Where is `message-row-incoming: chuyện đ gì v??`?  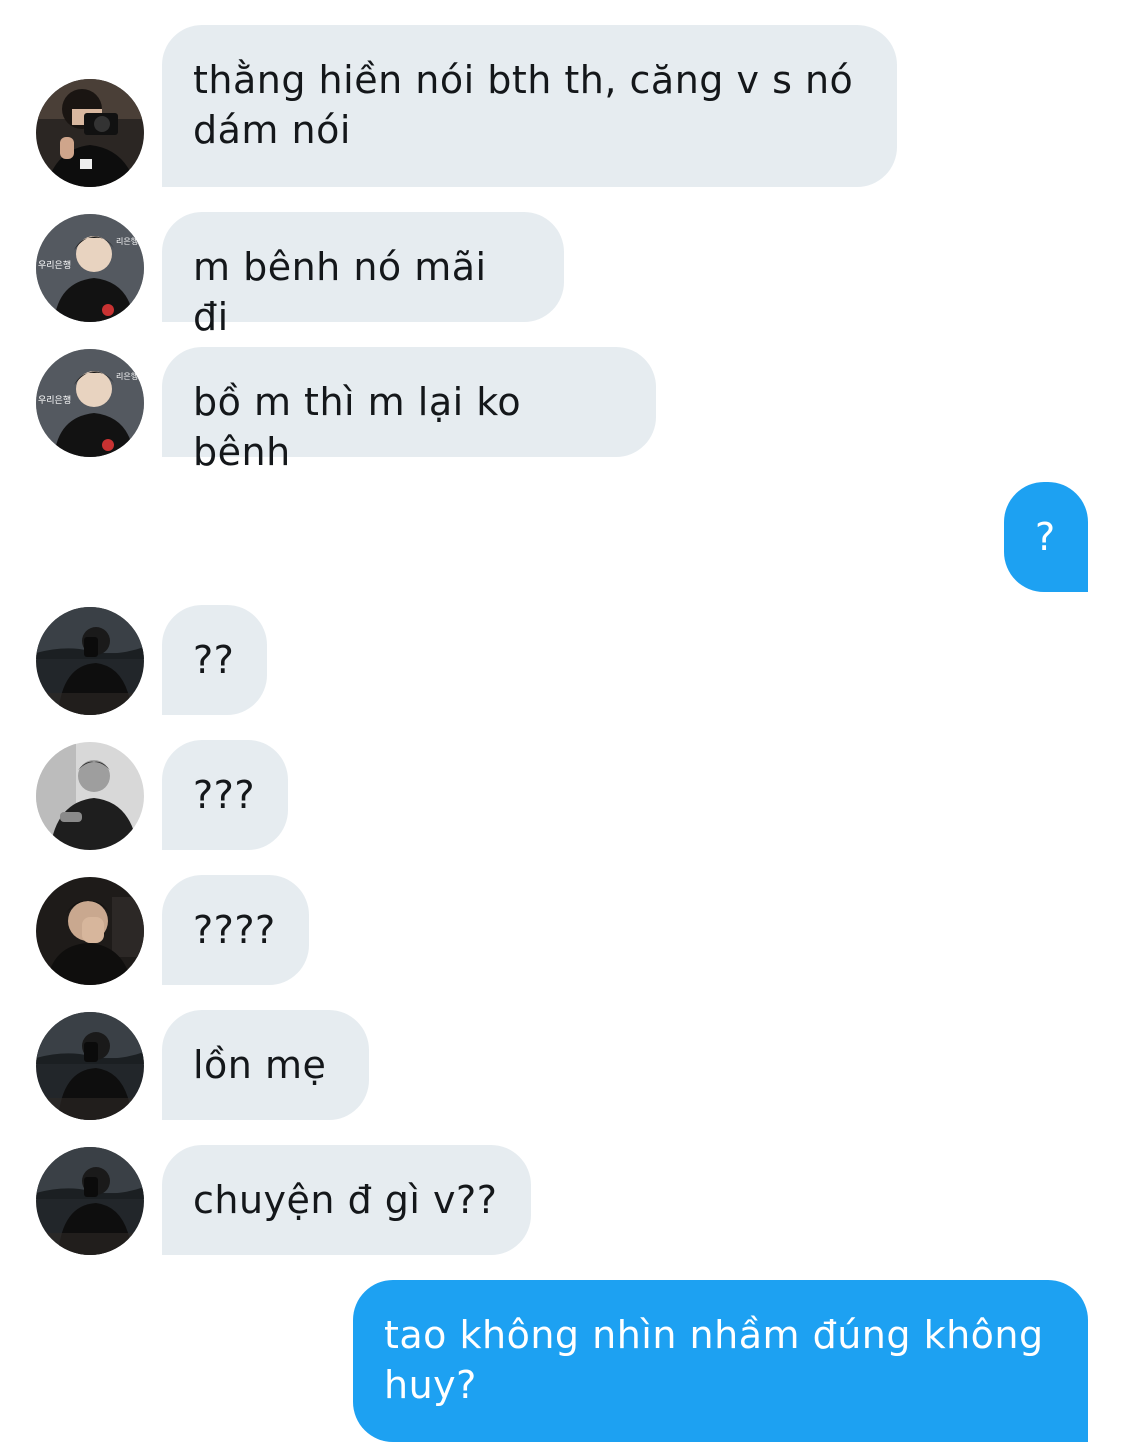
message-row-incoming: chuyện đ gì v?? is located at coordinates (562, 1200).